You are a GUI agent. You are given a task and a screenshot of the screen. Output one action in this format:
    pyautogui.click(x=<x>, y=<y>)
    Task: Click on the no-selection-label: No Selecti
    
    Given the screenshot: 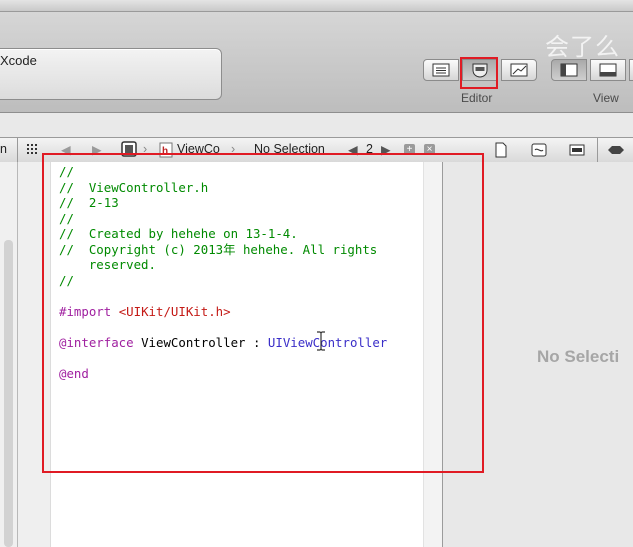 What is the action you would take?
    pyautogui.click(x=578, y=356)
    